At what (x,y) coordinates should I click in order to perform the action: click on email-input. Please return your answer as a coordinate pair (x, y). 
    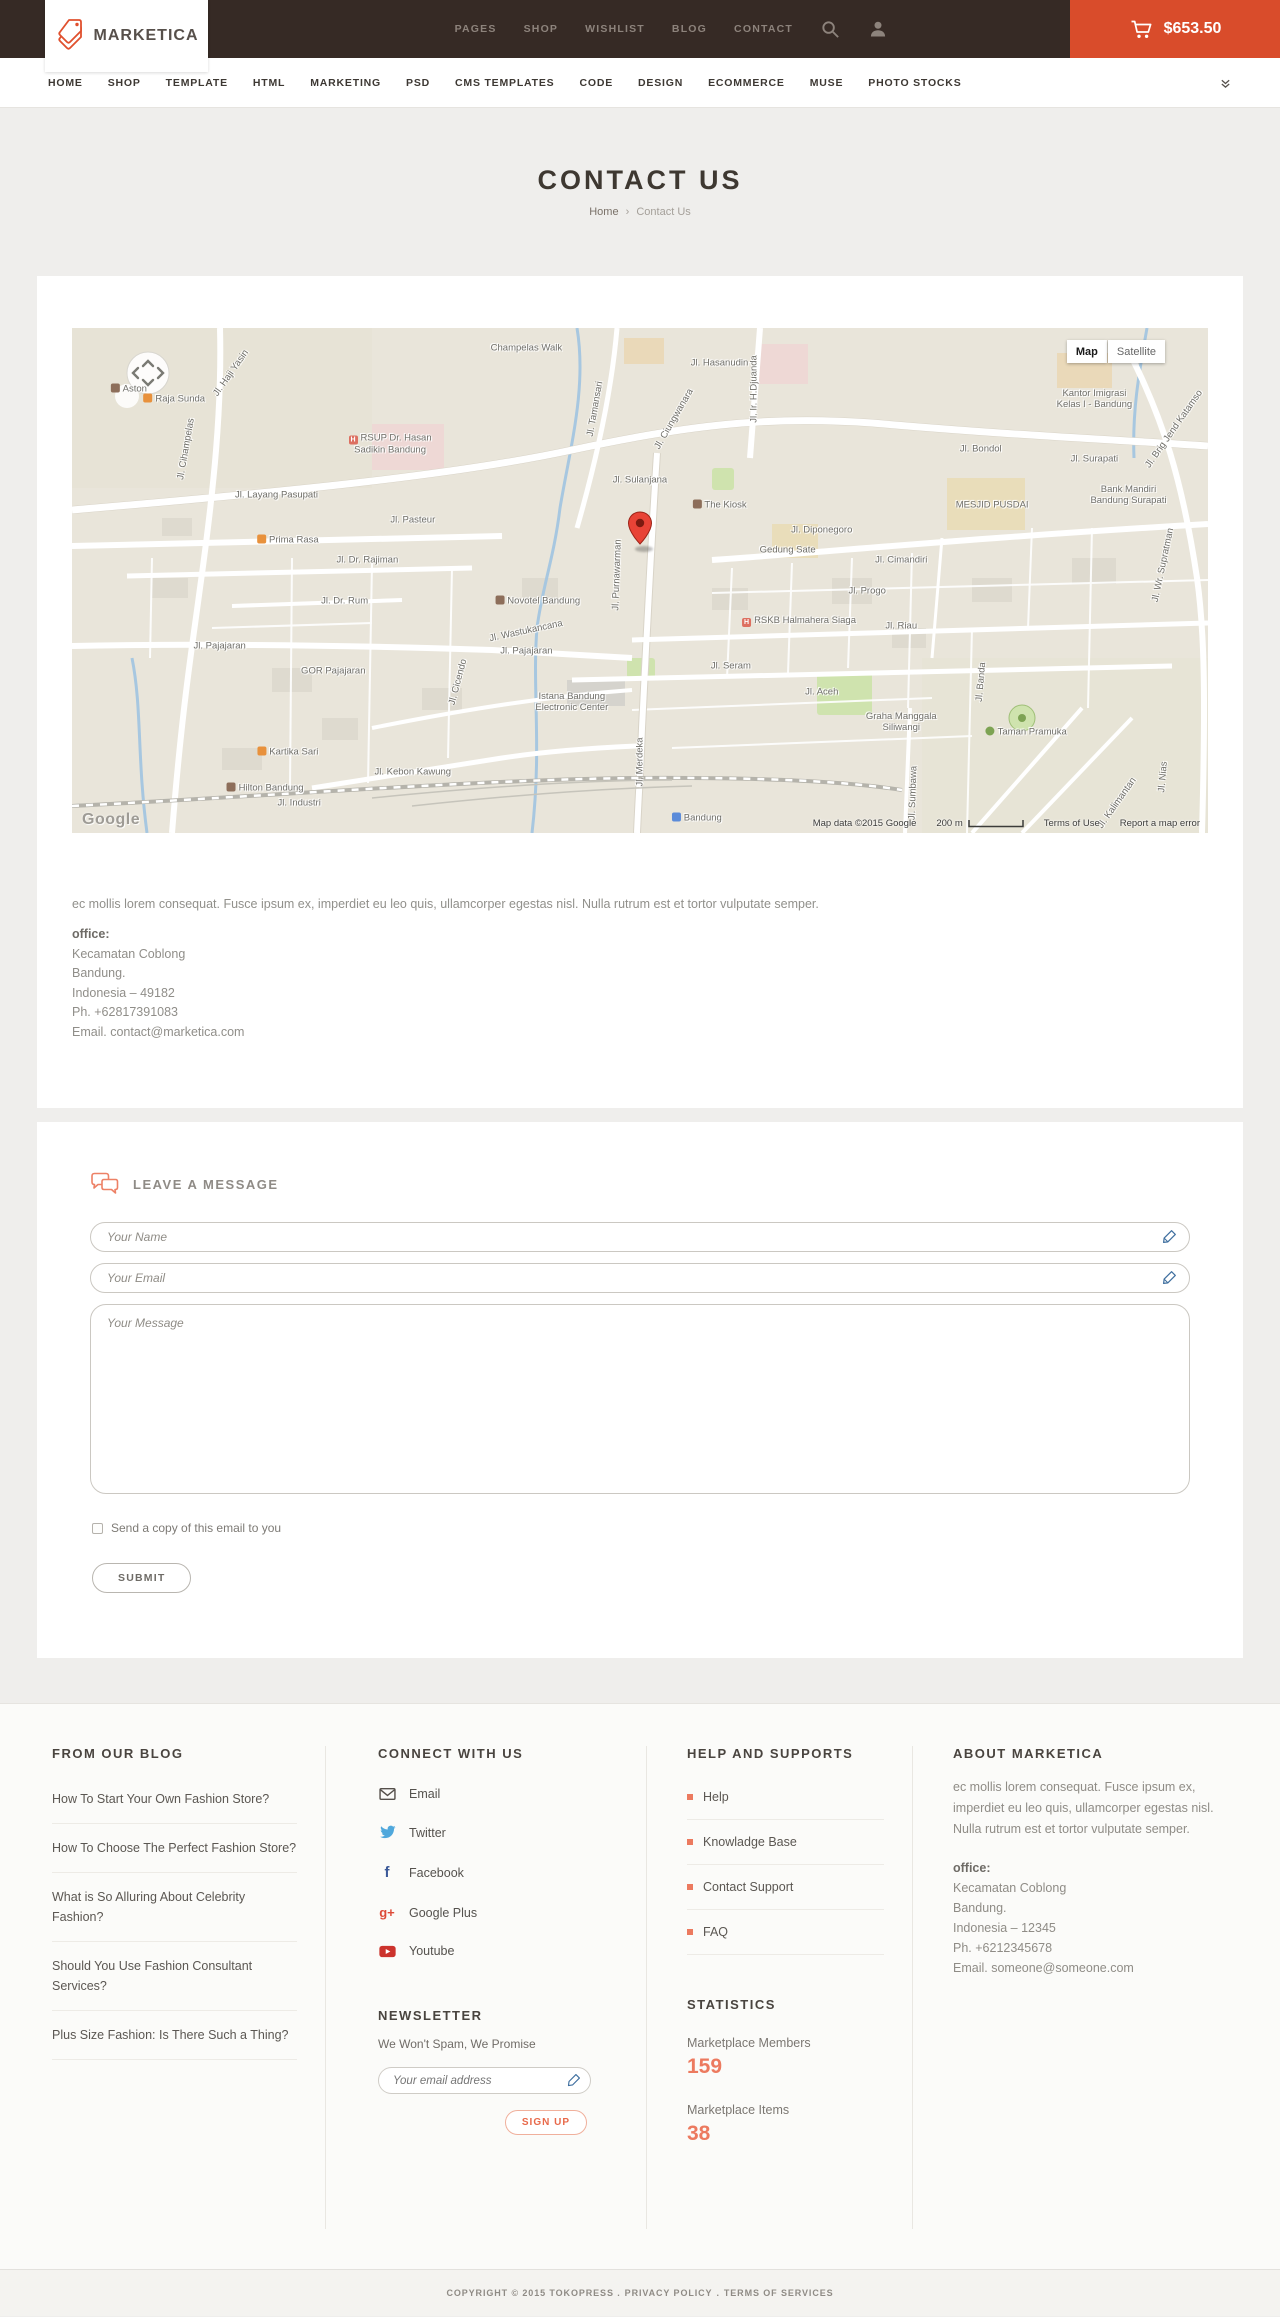
    Looking at the image, I should click on (640, 1278).